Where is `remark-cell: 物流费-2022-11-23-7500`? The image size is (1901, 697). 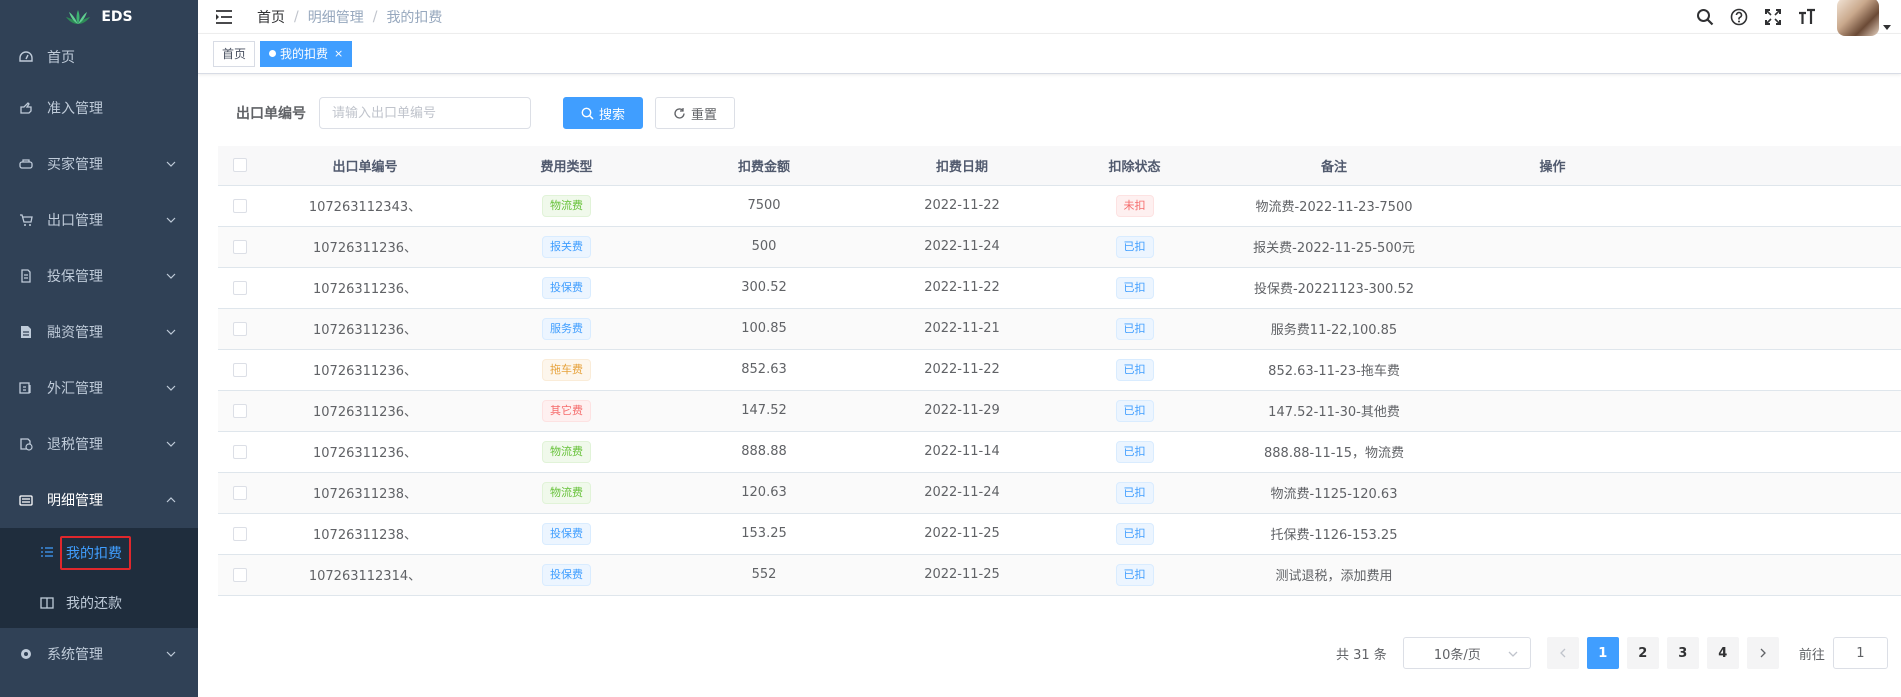
remark-cell: 物流费-2022-11-23-7500 is located at coordinates (1334, 206).